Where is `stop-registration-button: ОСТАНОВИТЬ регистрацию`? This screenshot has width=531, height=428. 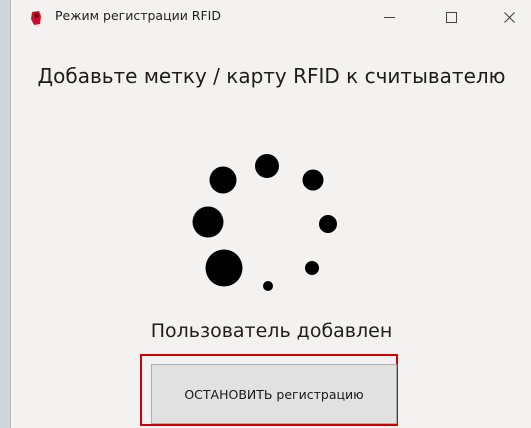 stop-registration-button: ОСТАНОВИТЬ регистрацию is located at coordinates (274, 394).